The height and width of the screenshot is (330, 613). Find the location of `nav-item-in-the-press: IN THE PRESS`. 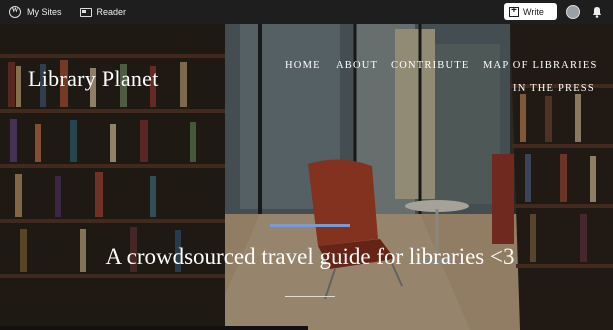

nav-item-in-the-press: IN THE PRESS is located at coordinates (554, 88).